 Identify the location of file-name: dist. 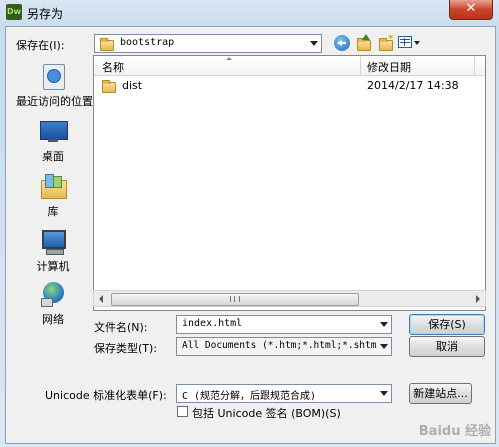
(132, 85).